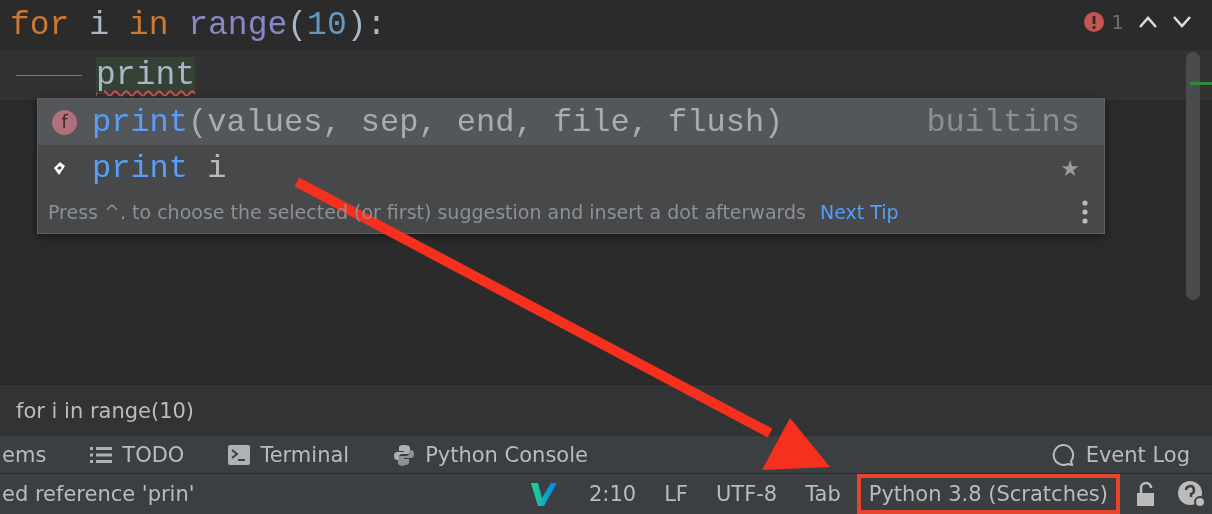 This screenshot has width=1212, height=514. What do you see at coordinates (613, 494) in the screenshot?
I see `status-widget: 2:10` at bounding box center [613, 494].